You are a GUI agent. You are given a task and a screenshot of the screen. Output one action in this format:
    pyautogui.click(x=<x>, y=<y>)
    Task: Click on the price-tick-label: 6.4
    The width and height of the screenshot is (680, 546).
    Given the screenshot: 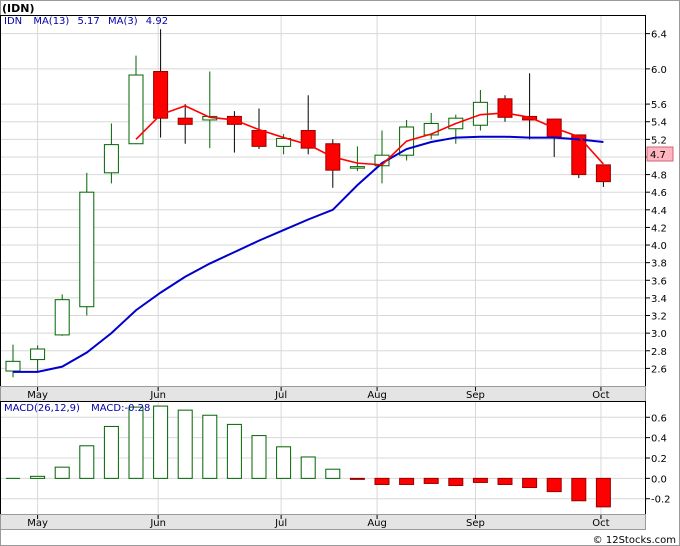 What is the action you would take?
    pyautogui.click(x=659, y=35)
    